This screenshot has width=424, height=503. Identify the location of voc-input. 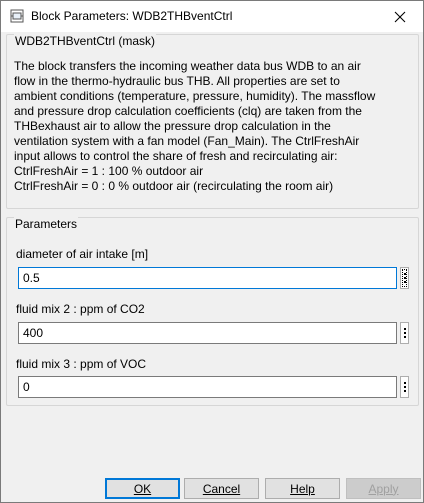
(207, 387).